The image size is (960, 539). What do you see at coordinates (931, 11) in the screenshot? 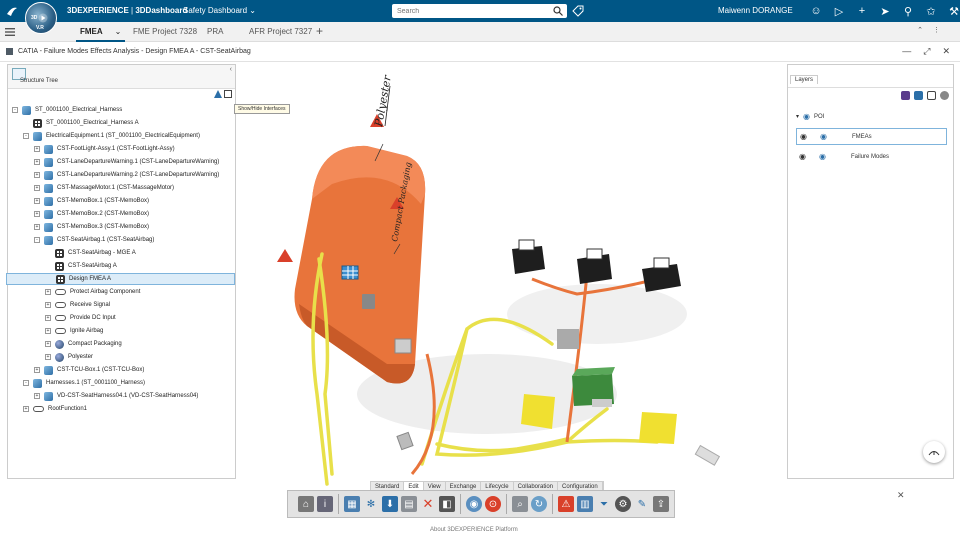
I see `like-icon: ✩` at bounding box center [931, 11].